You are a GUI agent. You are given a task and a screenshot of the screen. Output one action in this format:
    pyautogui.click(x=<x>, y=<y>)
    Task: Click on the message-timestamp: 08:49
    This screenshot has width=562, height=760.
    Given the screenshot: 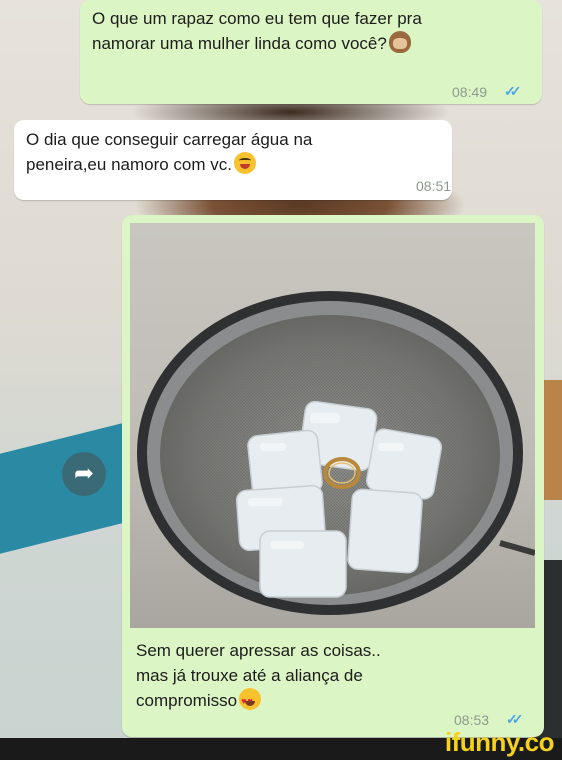 What is the action you would take?
    pyautogui.click(x=470, y=92)
    